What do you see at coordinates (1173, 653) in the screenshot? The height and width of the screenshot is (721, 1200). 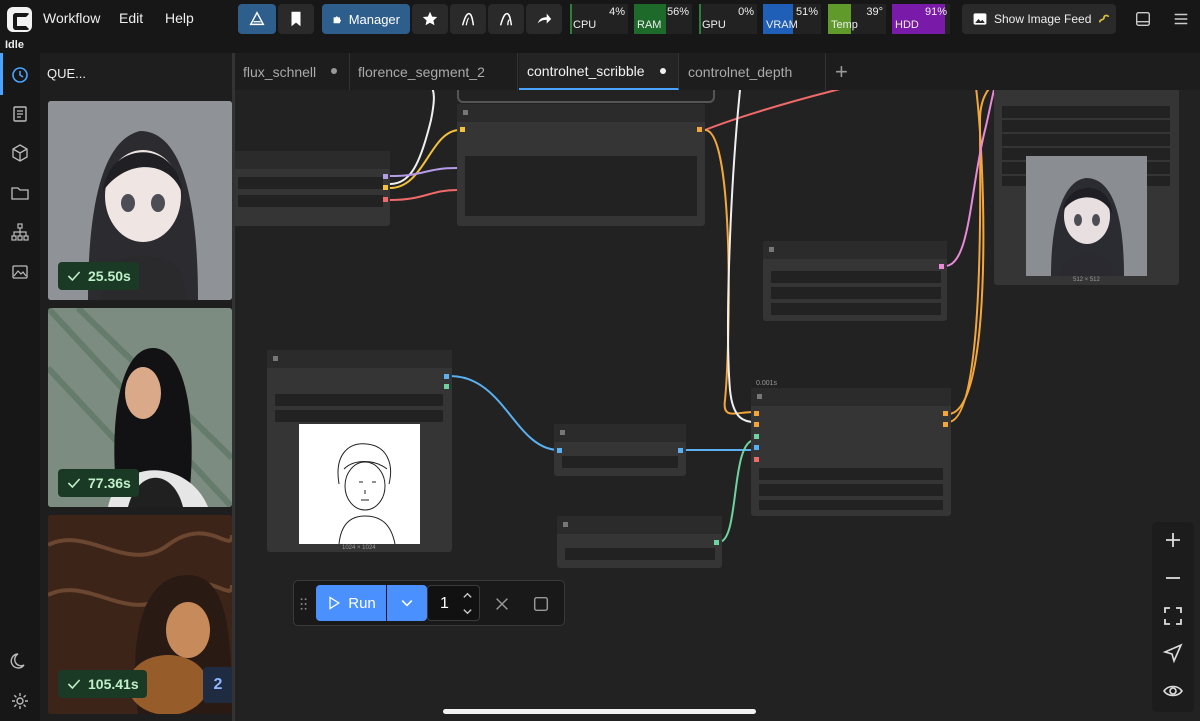 I see `navigate-arrow-icon` at bounding box center [1173, 653].